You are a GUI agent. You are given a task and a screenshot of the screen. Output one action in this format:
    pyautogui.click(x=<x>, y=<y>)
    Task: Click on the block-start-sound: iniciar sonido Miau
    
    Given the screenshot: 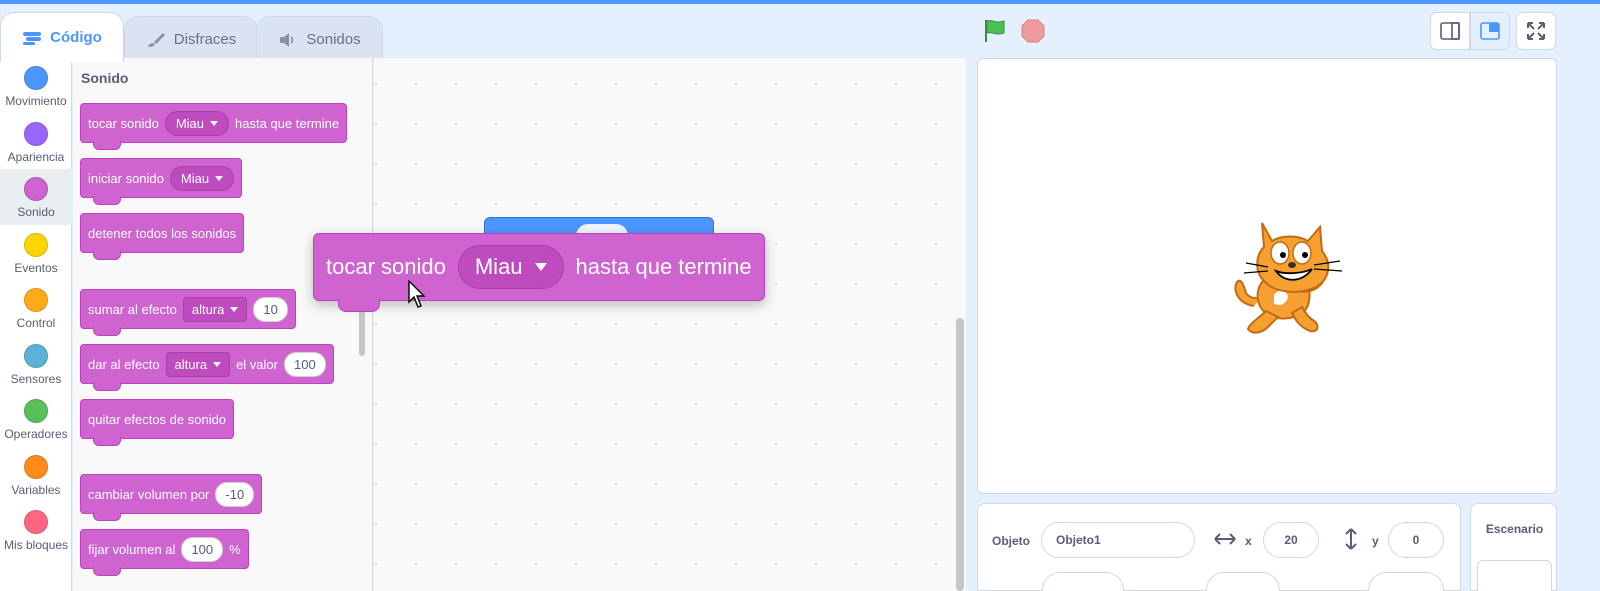 What is the action you would take?
    pyautogui.click(x=161, y=181)
    